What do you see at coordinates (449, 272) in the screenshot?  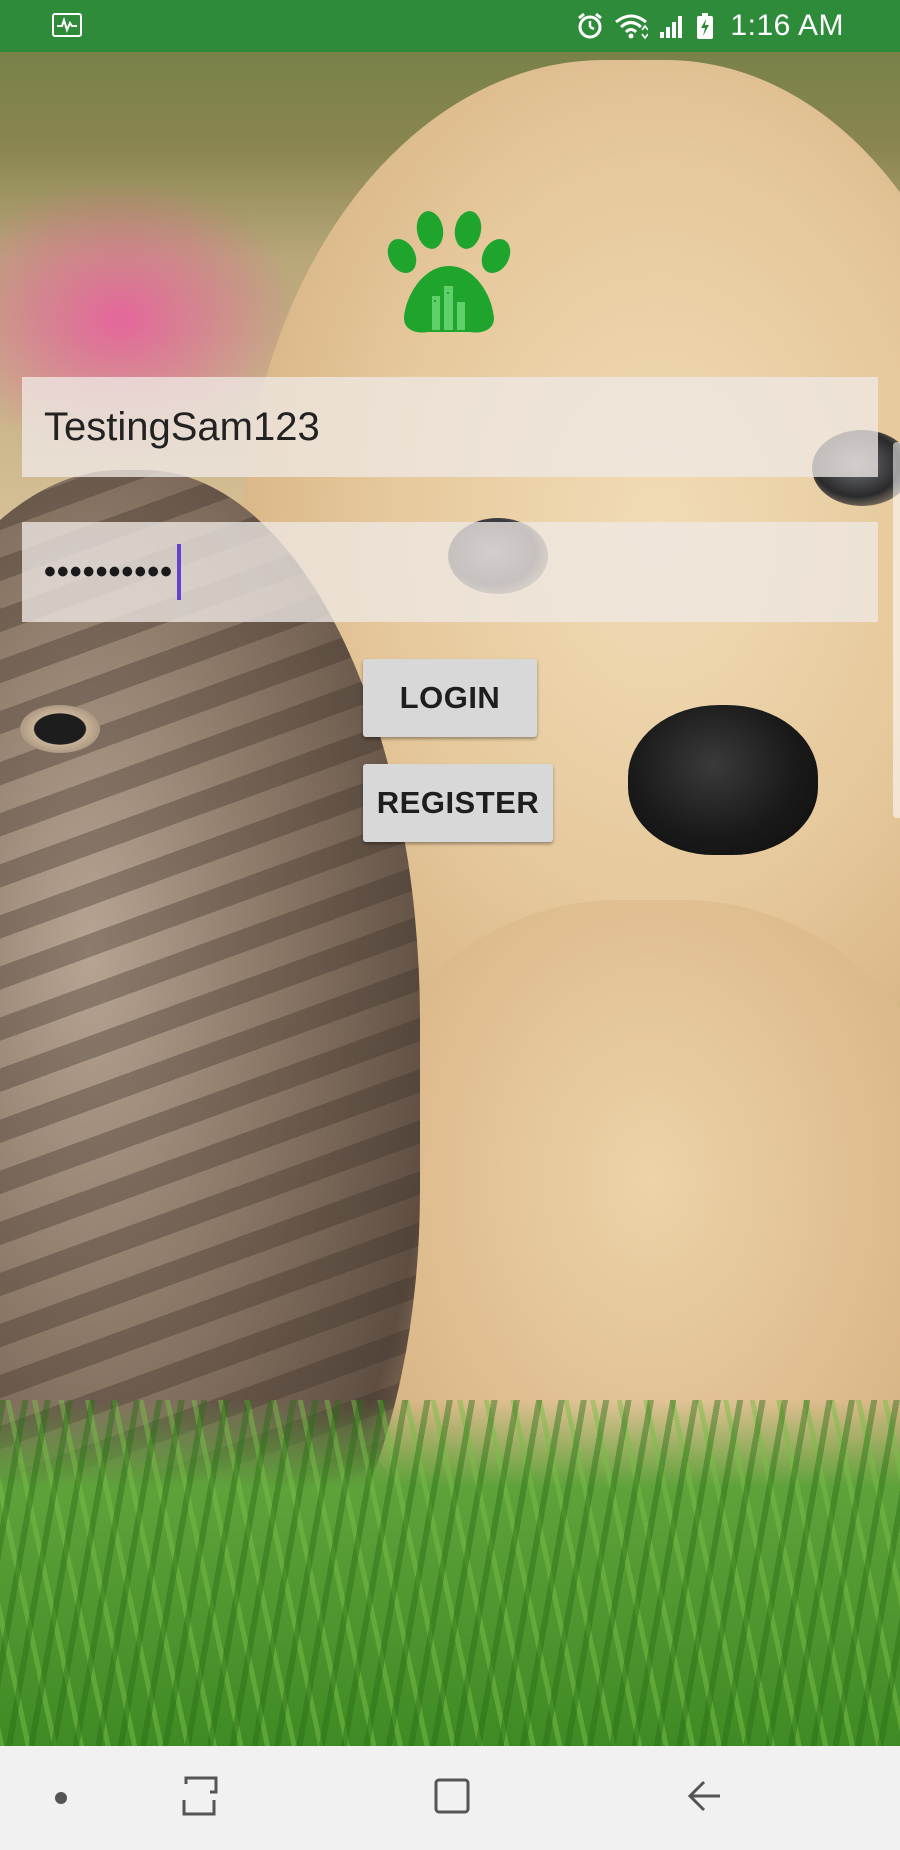 I see `paw-logo-icon` at bounding box center [449, 272].